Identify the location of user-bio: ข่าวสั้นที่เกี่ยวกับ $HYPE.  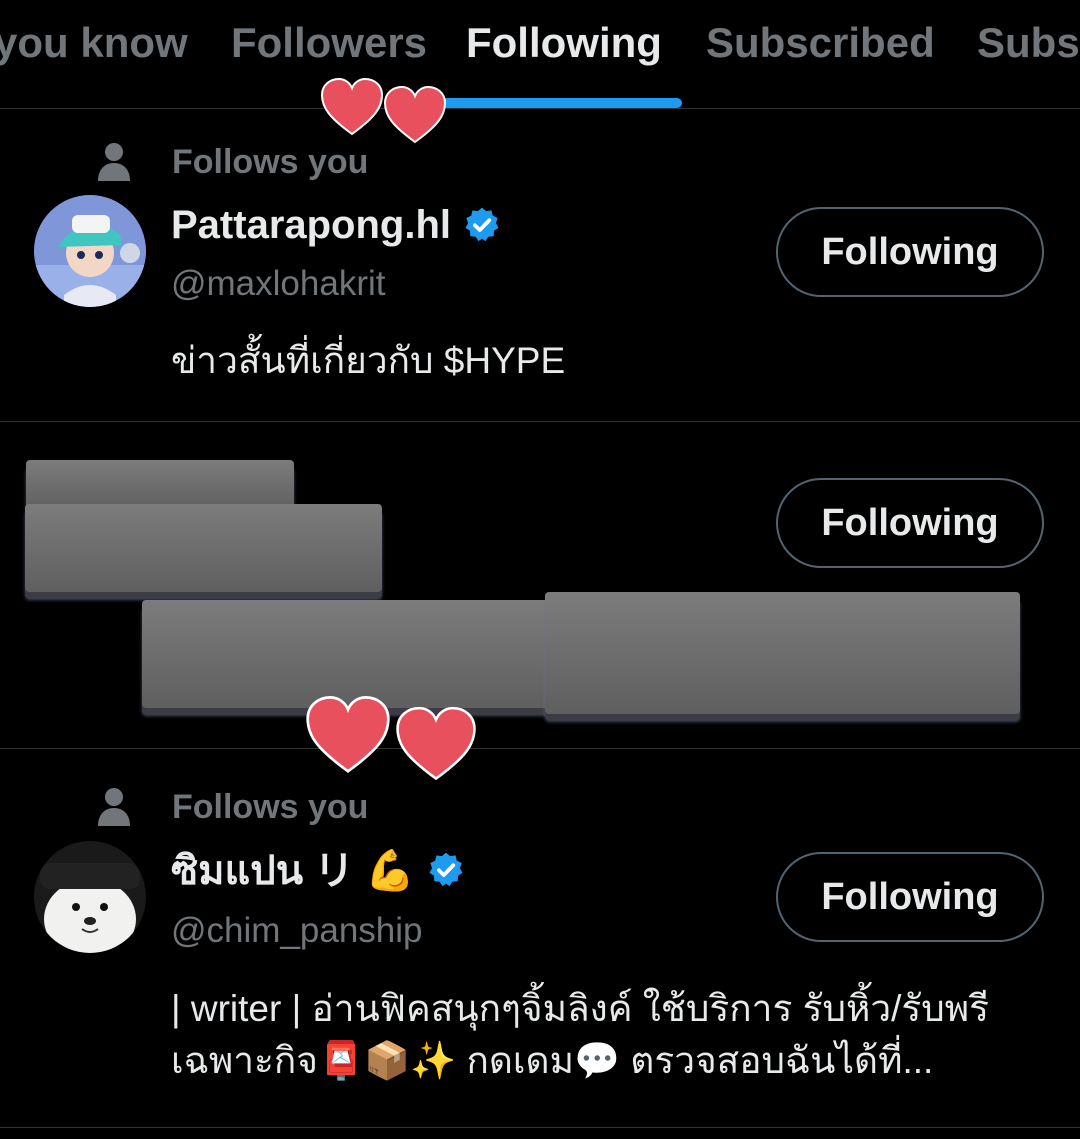
(368, 360).